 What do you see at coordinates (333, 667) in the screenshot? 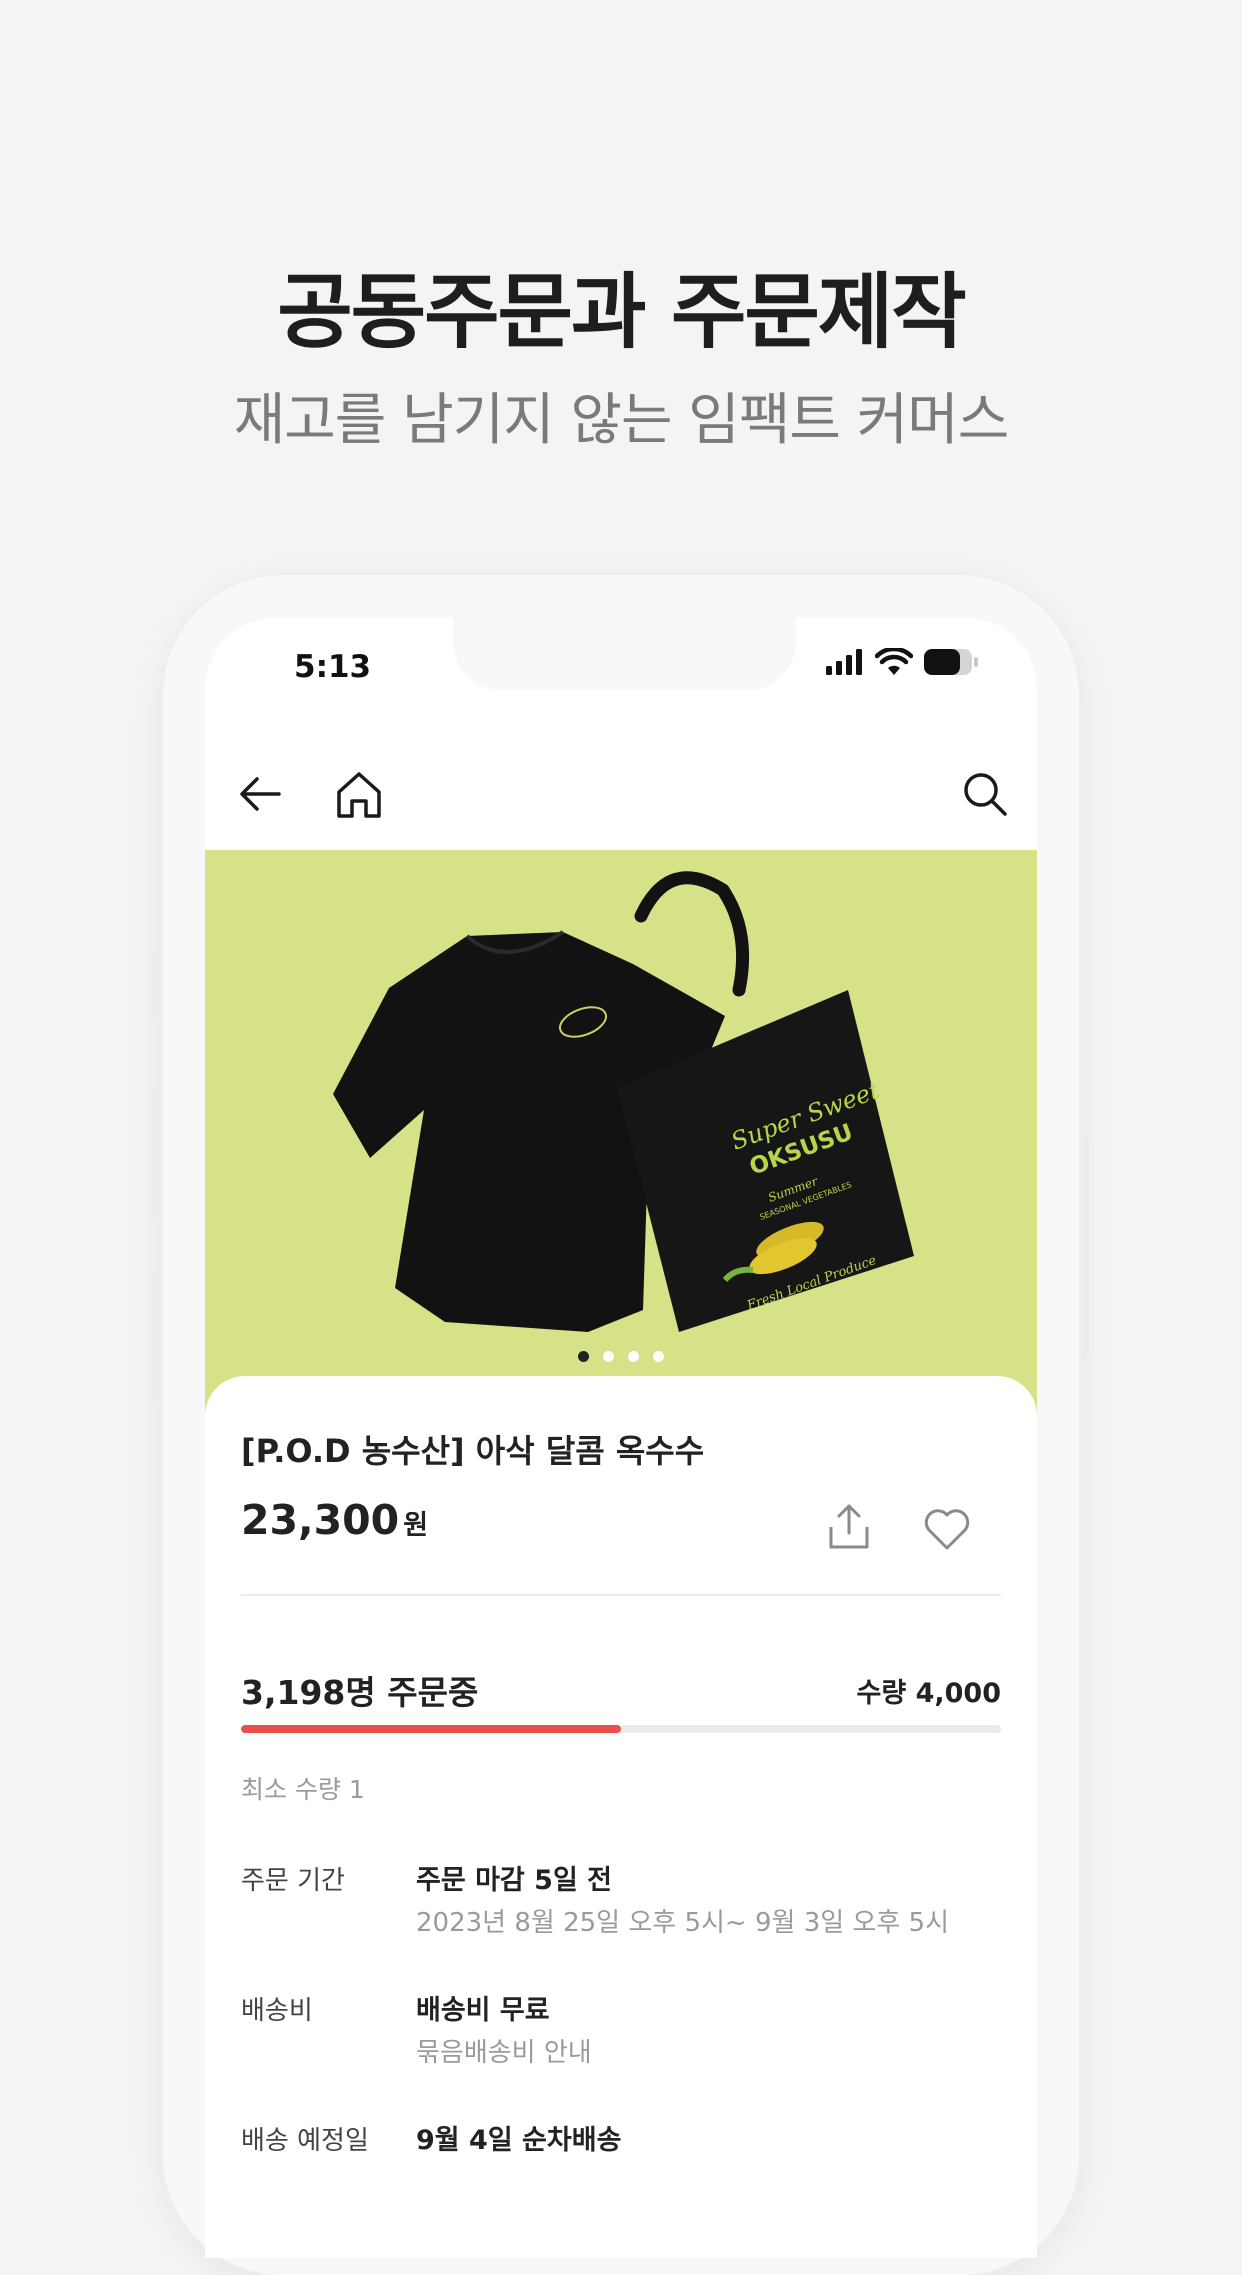
I see `status-time: 5:13` at bounding box center [333, 667].